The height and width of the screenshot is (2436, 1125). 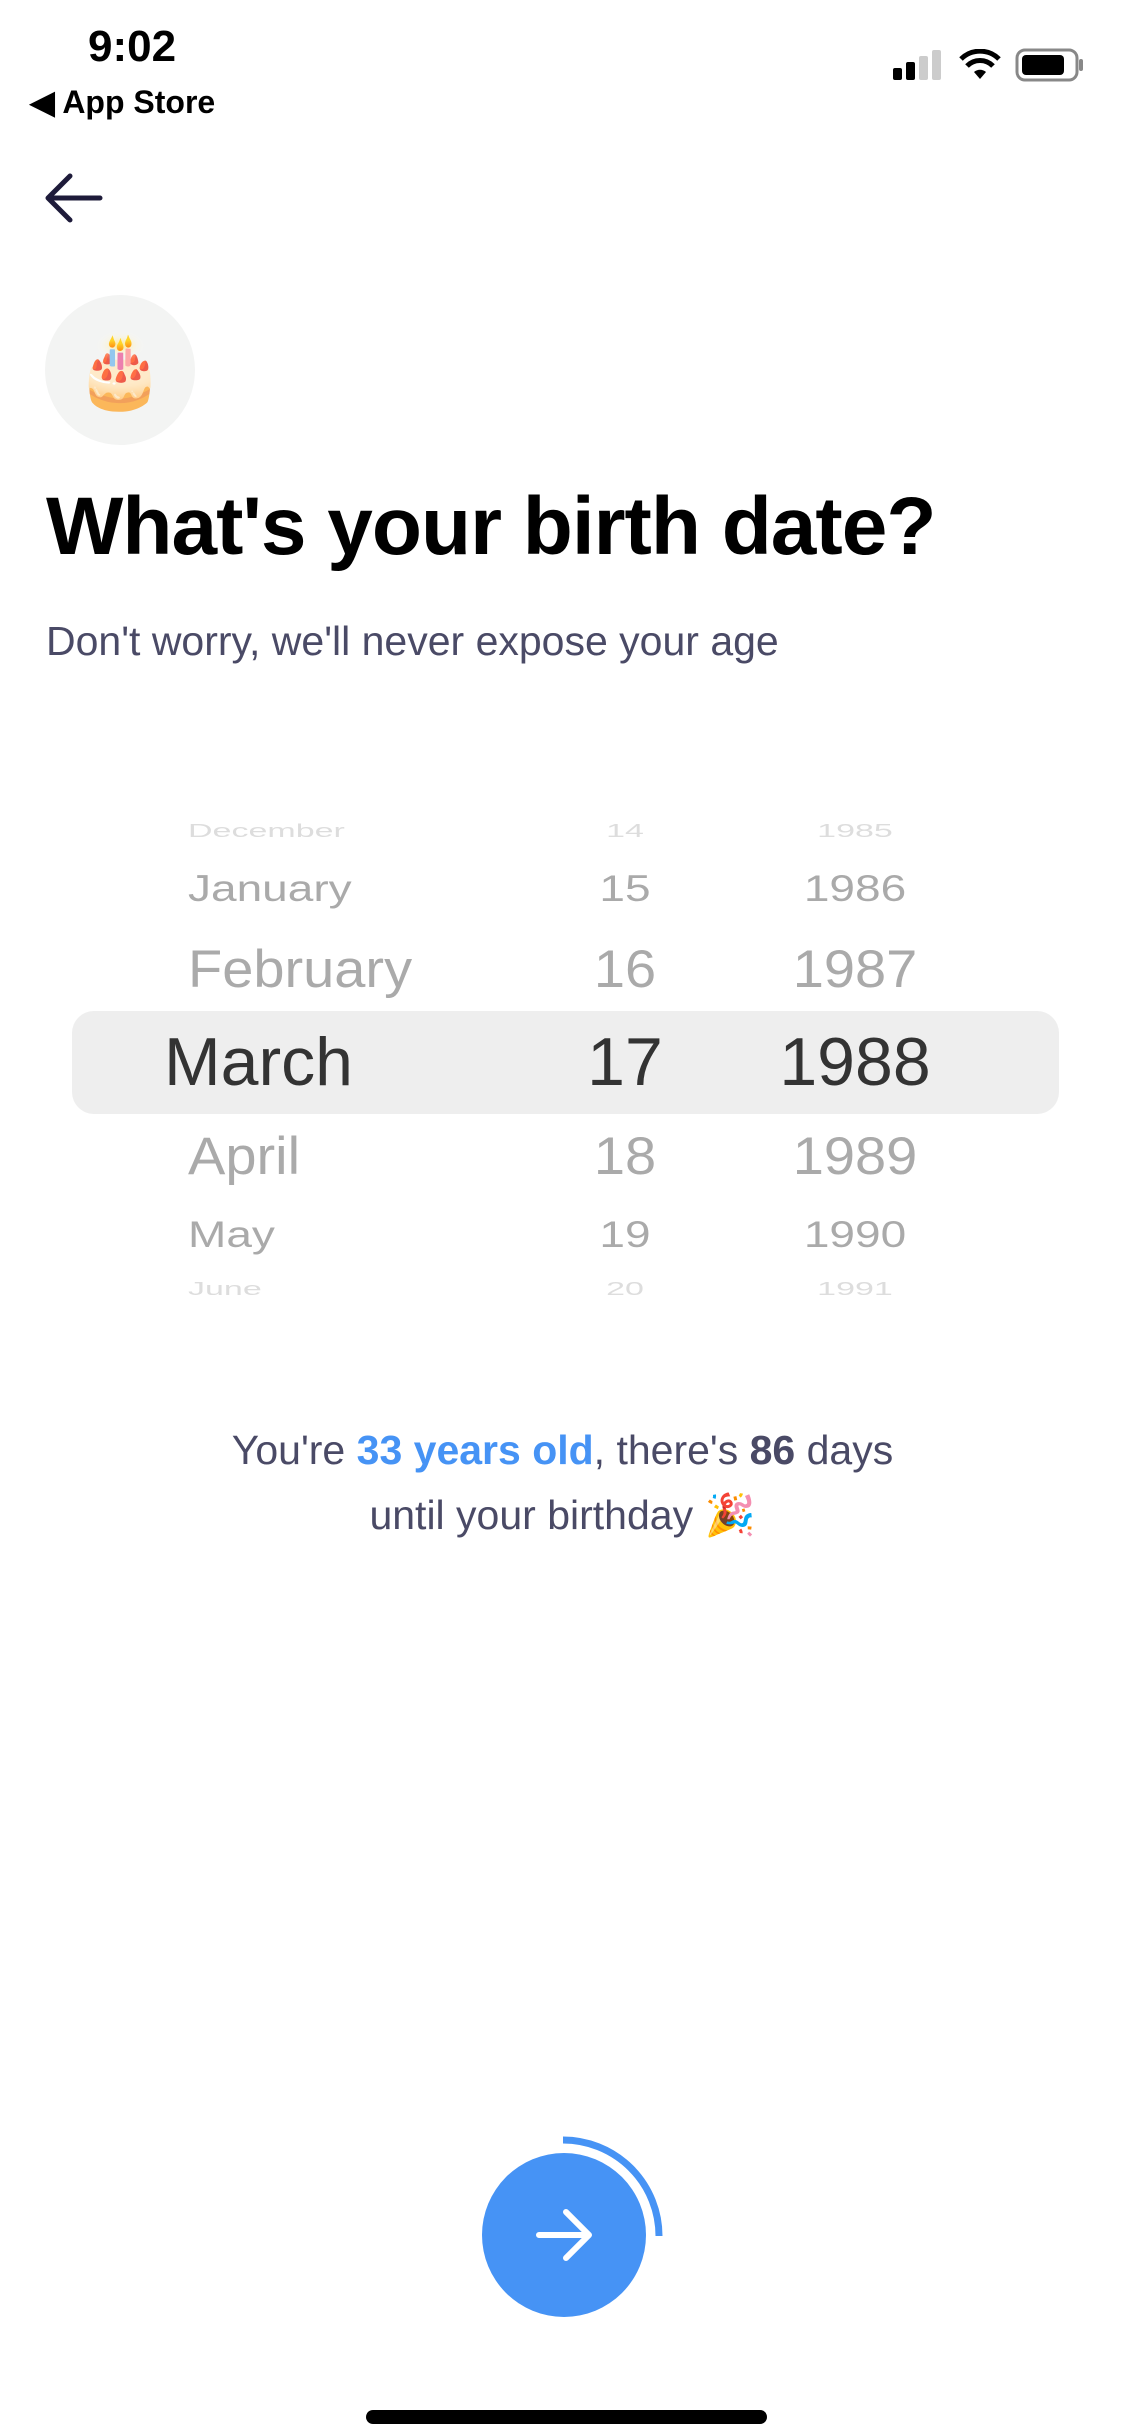 What do you see at coordinates (855, 888) in the screenshot?
I see `picker-year-option: 1986` at bounding box center [855, 888].